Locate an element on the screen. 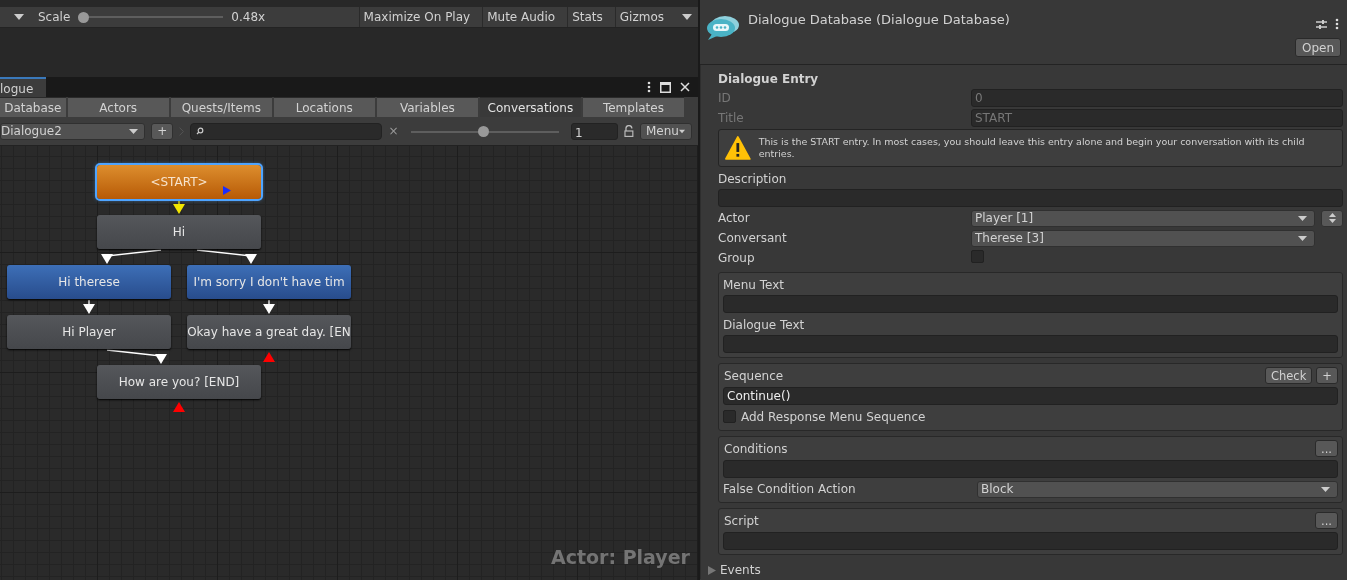 The image size is (1347, 580). dialogue-node: Hi therese is located at coordinates (89, 282).